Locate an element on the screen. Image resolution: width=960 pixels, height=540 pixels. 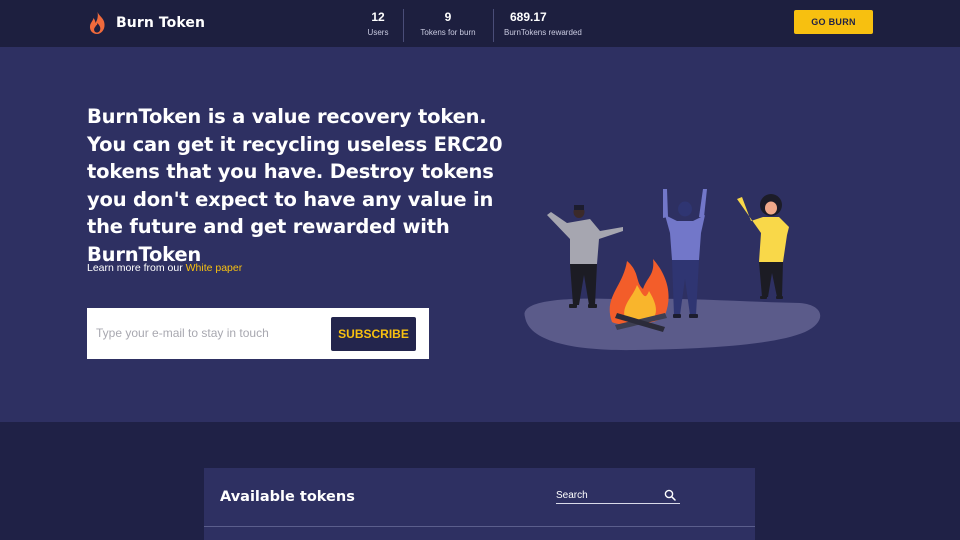
flame-logo-icon is located at coordinates (97, 23).